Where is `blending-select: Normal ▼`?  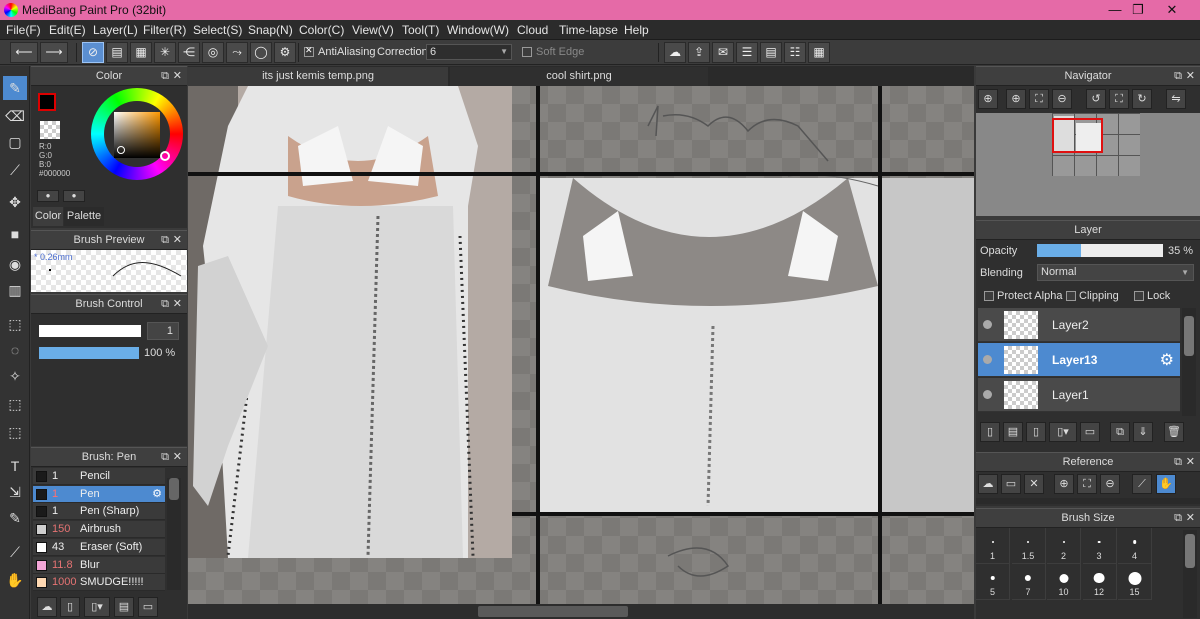 blending-select: Normal ▼ is located at coordinates (1115, 272).